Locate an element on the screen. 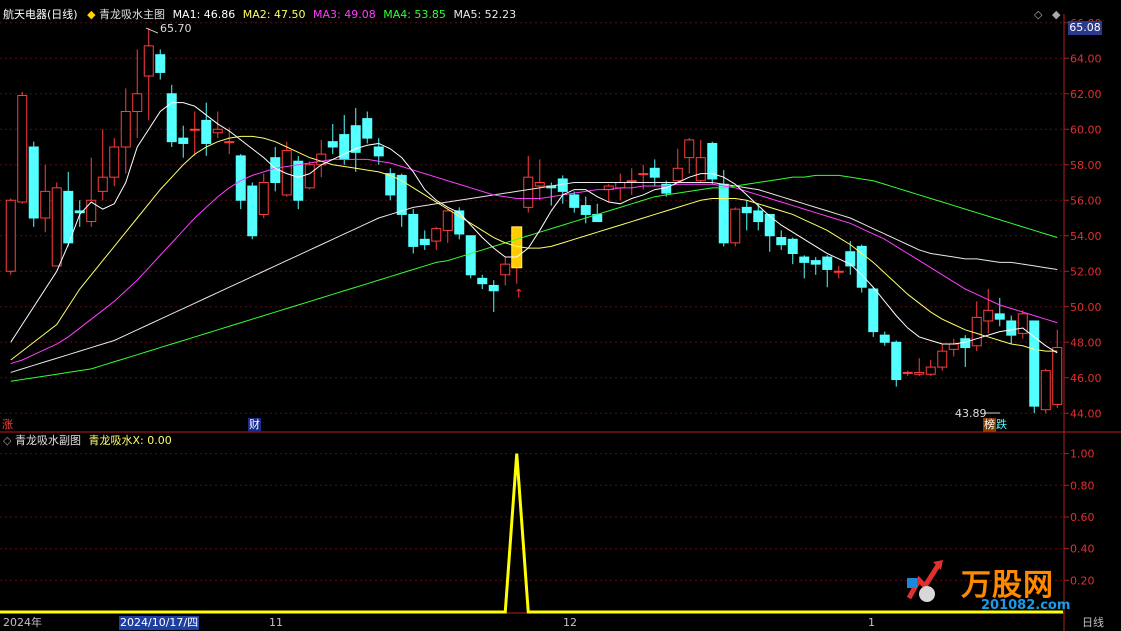  stock-arrow-logo-icon is located at coordinates (924, 581).